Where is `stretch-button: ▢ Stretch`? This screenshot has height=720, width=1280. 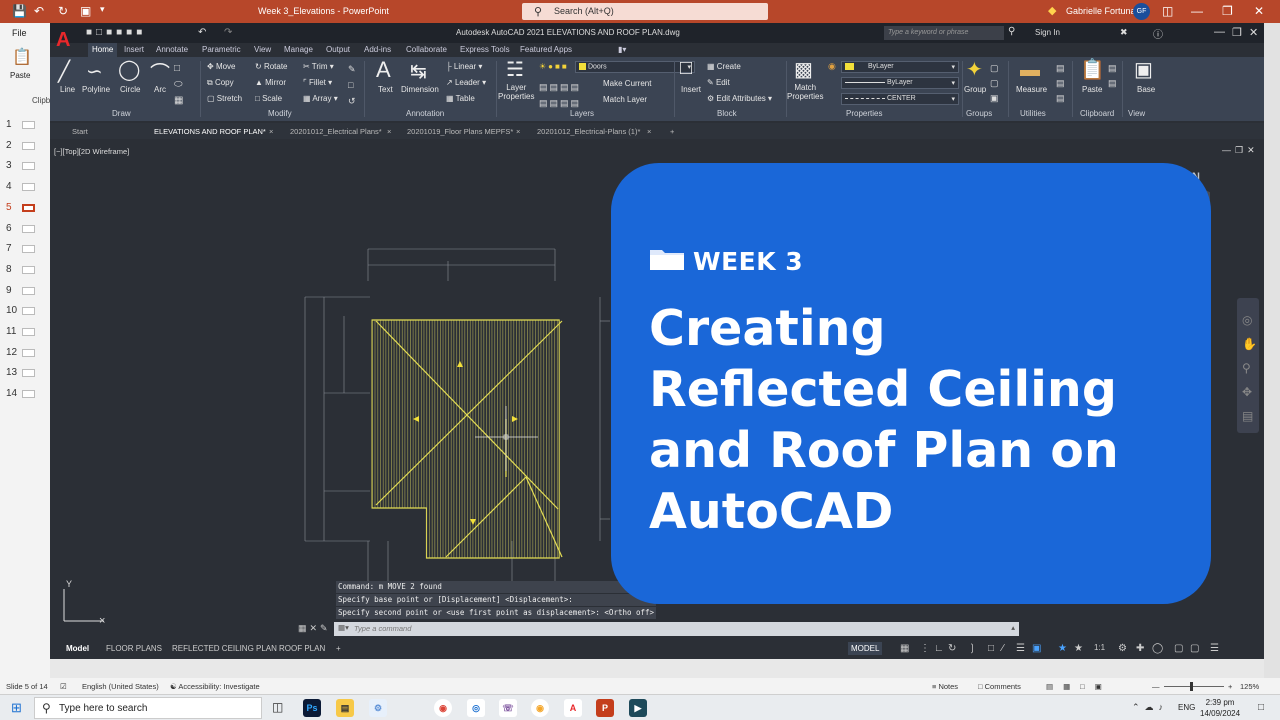 stretch-button: ▢ Stretch is located at coordinates (224, 98).